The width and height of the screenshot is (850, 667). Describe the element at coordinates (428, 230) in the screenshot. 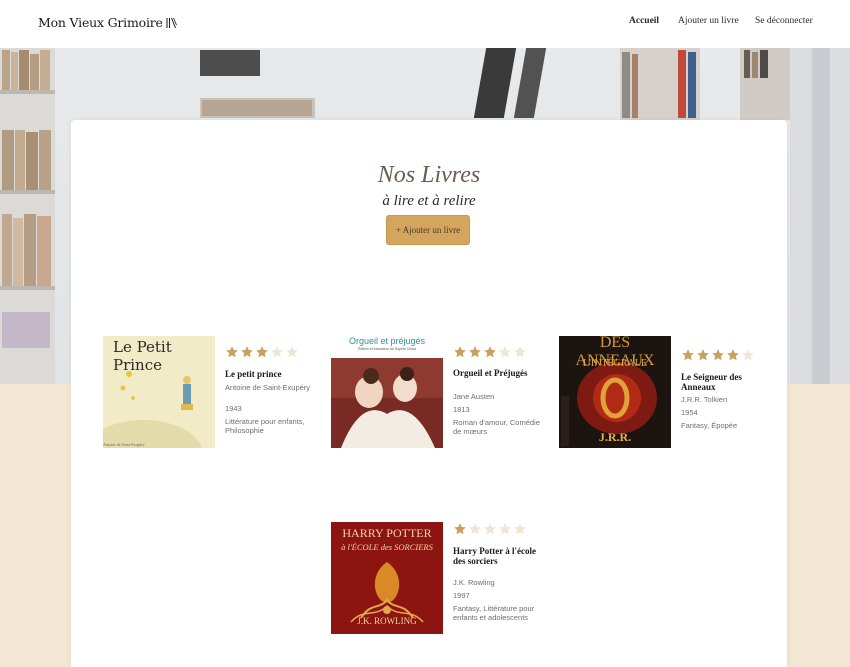

I see `add-book-button: + Ajouter un livre` at that location.